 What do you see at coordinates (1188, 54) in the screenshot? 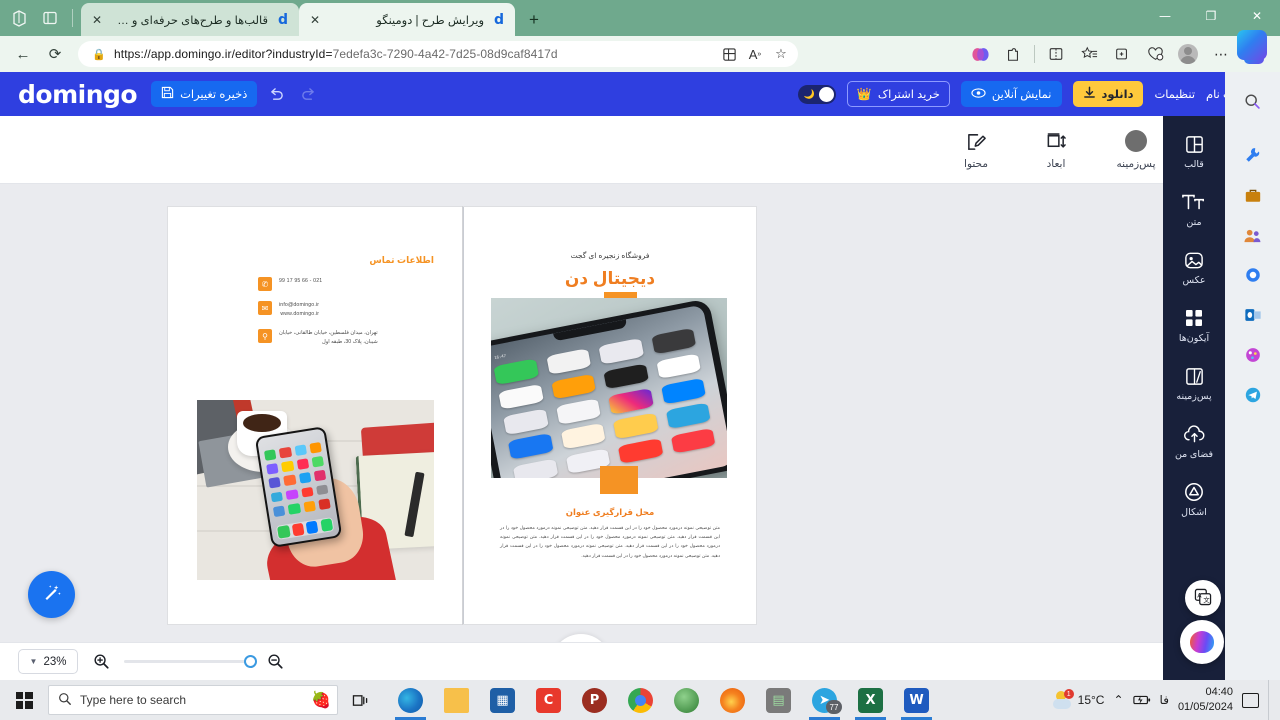
I see `avatar` at bounding box center [1188, 54].